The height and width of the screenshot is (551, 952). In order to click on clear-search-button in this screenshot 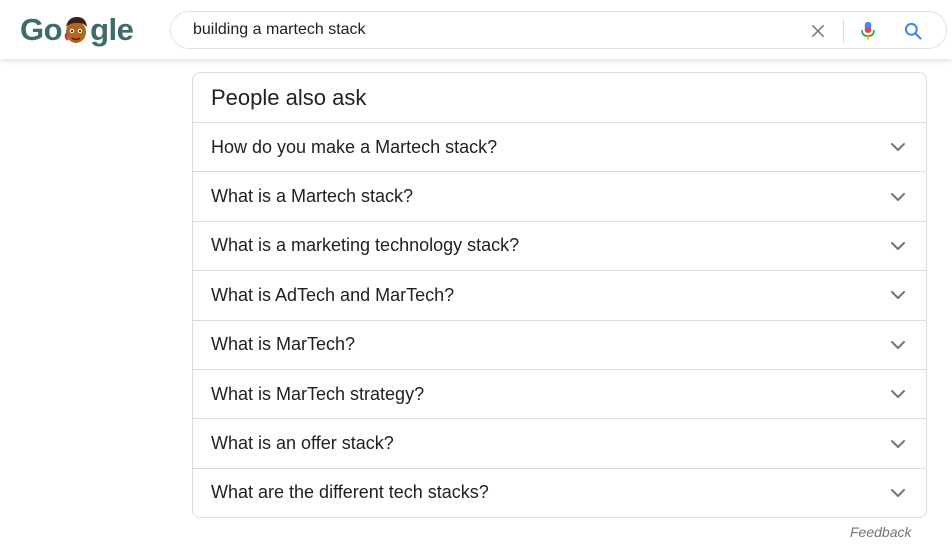, I will do `click(818, 31)`.